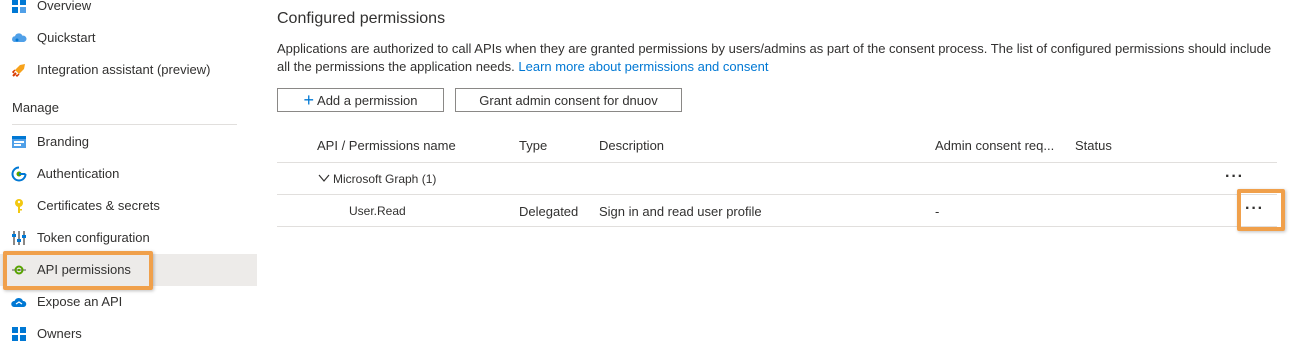 Image resolution: width=1297 pixels, height=350 pixels. What do you see at coordinates (98, 205) in the screenshot?
I see `sidebar-item-label: Certificates & secrets` at bounding box center [98, 205].